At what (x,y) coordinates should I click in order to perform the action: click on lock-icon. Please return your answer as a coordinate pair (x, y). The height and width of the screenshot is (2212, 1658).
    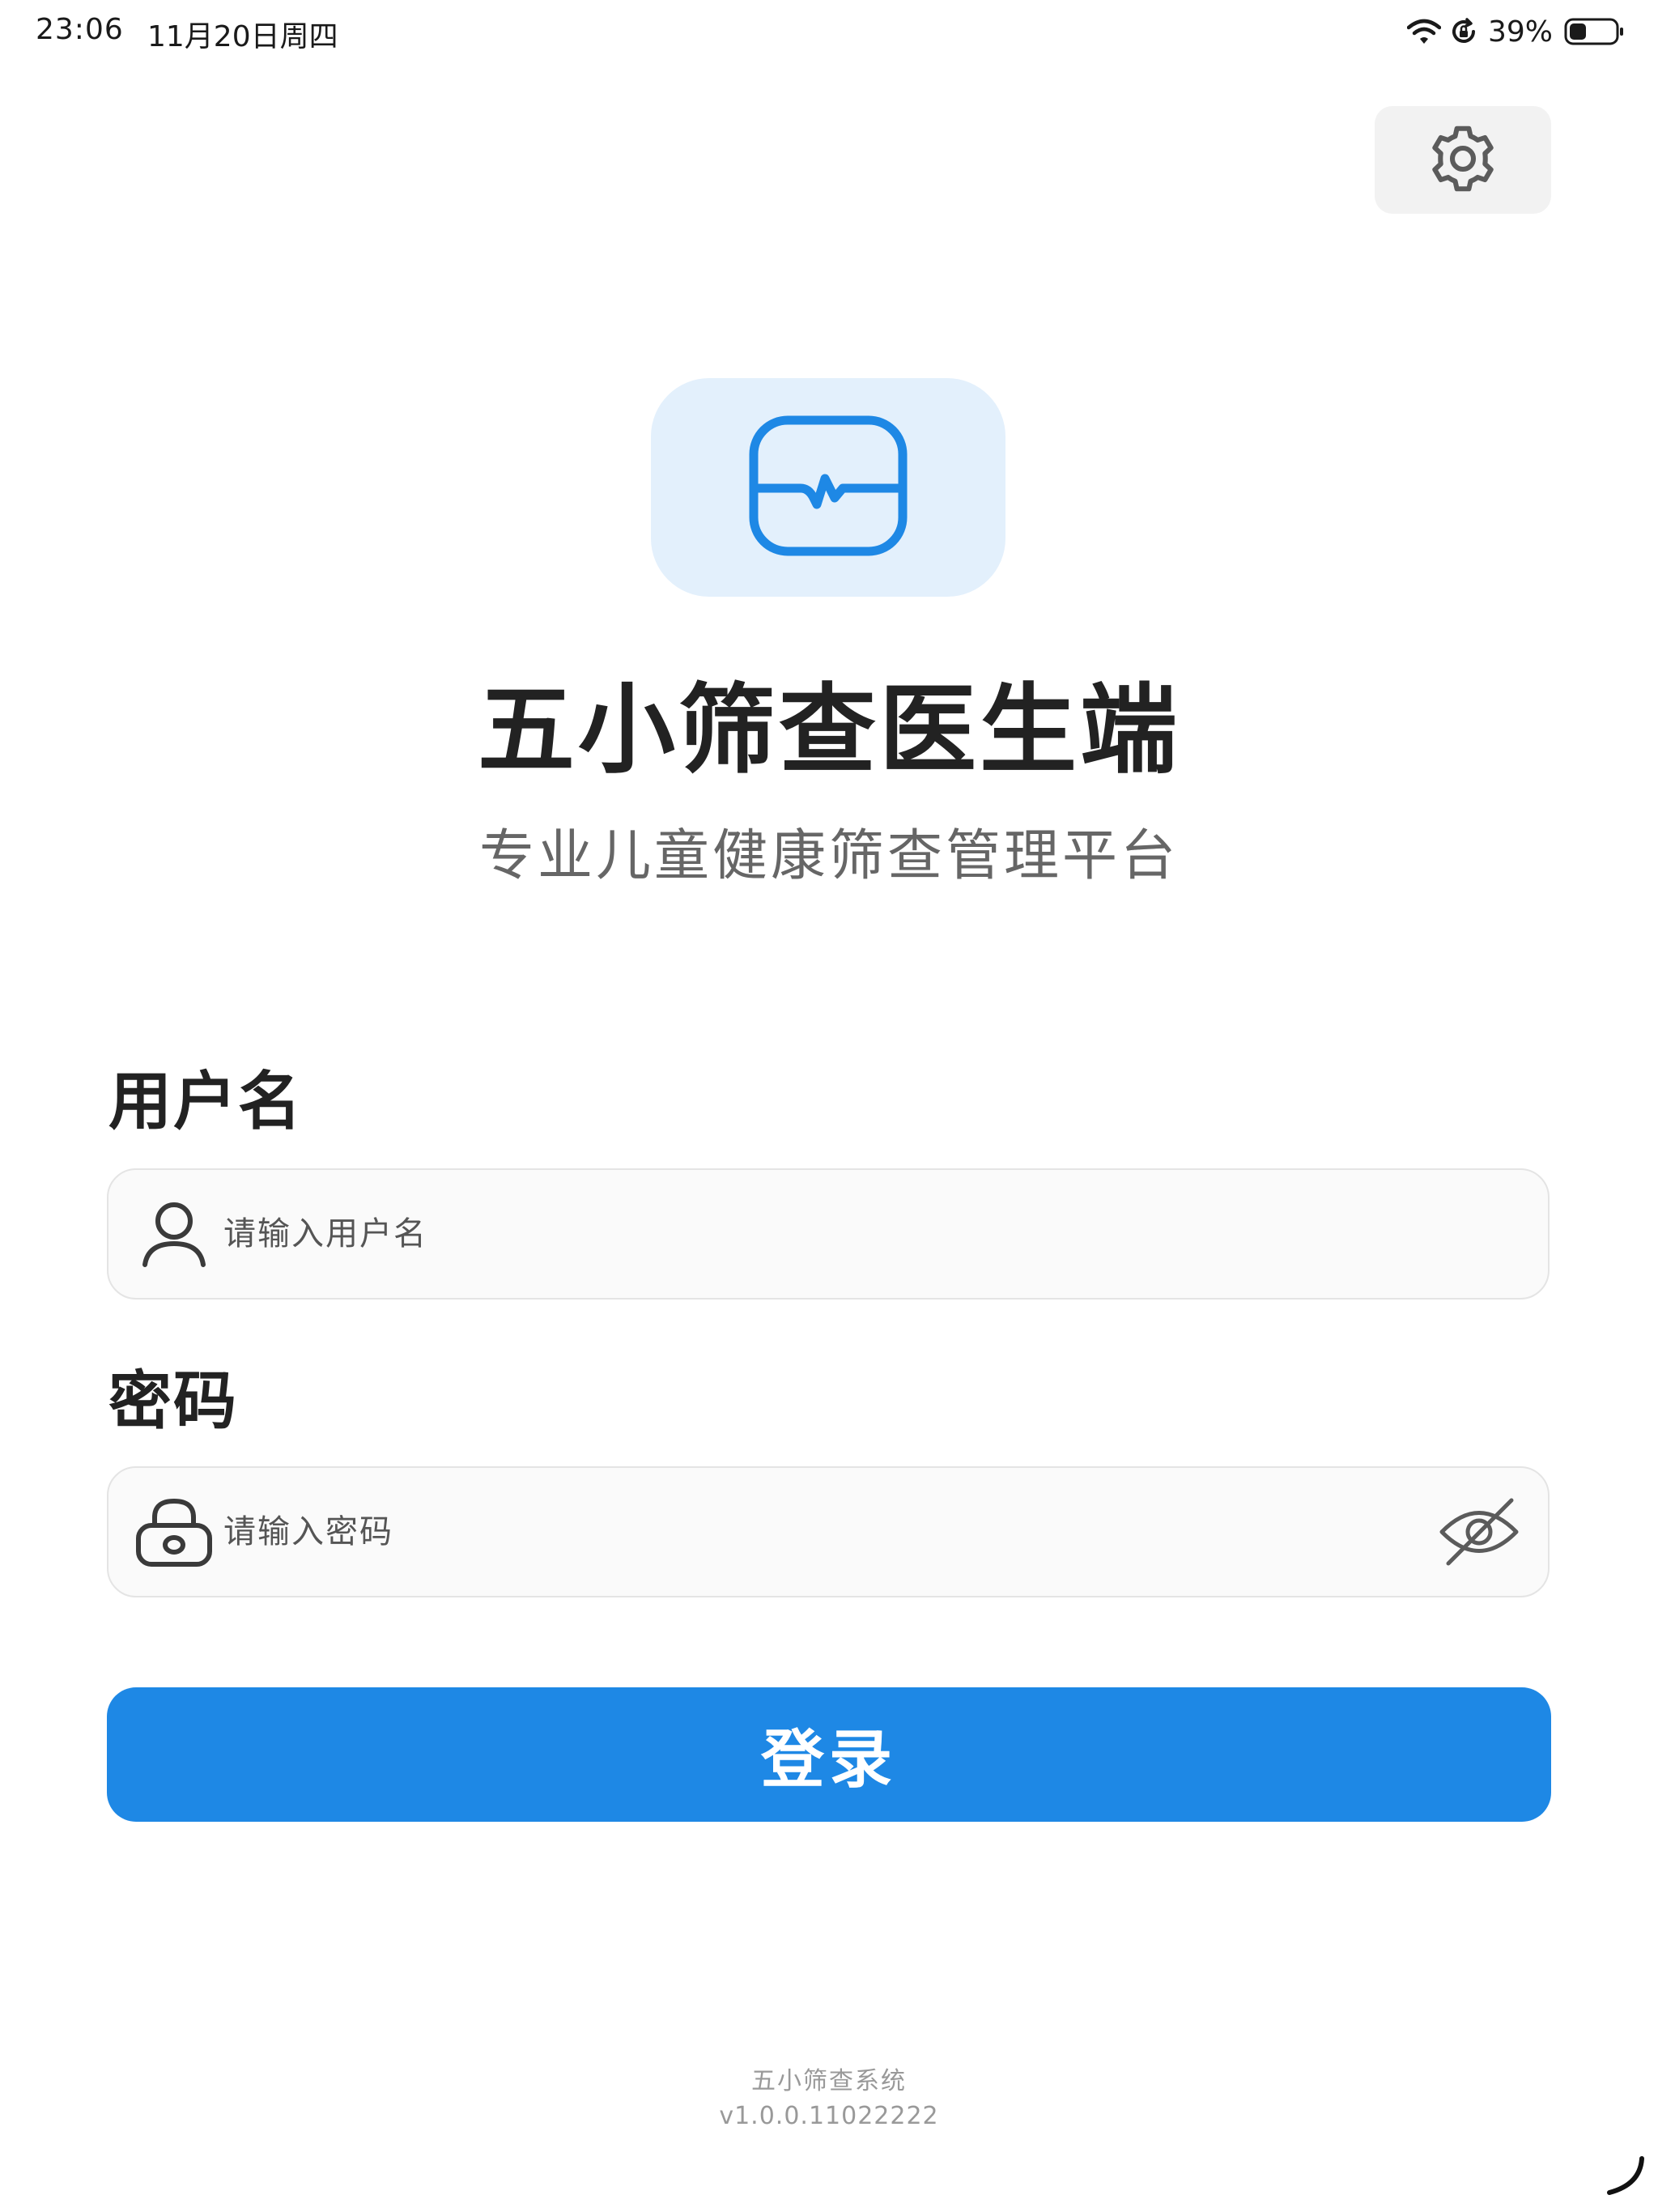
    Looking at the image, I should click on (174, 1532).